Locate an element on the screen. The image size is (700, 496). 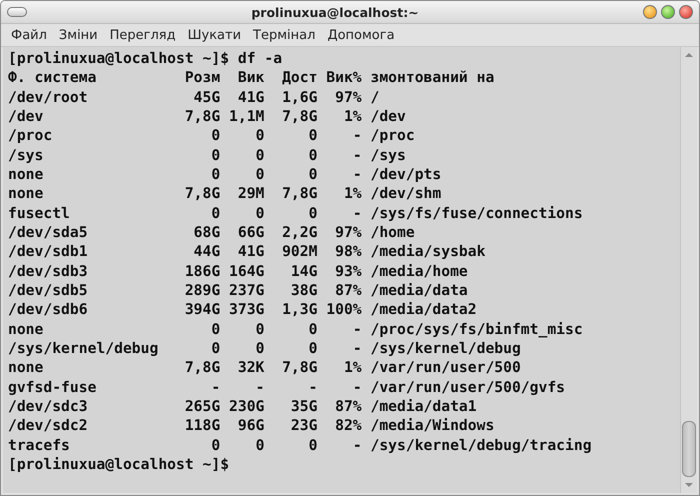
table-cell-text: 164G is located at coordinates (246, 271).